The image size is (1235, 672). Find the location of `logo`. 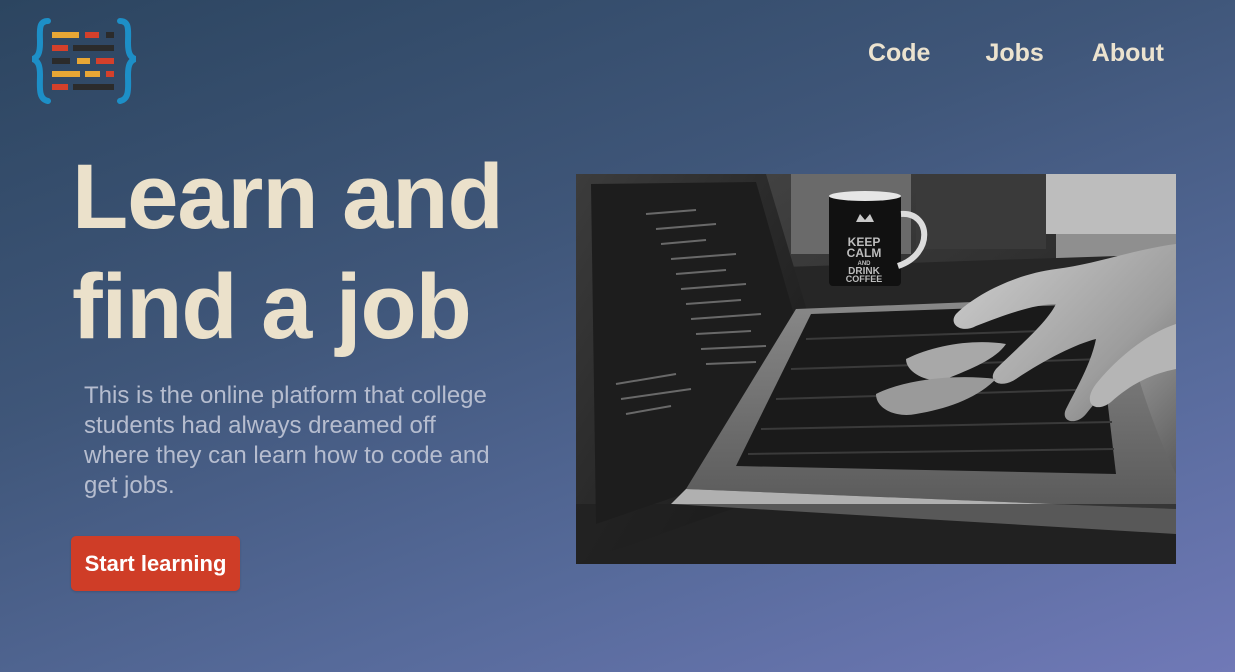

logo is located at coordinates (84, 61).